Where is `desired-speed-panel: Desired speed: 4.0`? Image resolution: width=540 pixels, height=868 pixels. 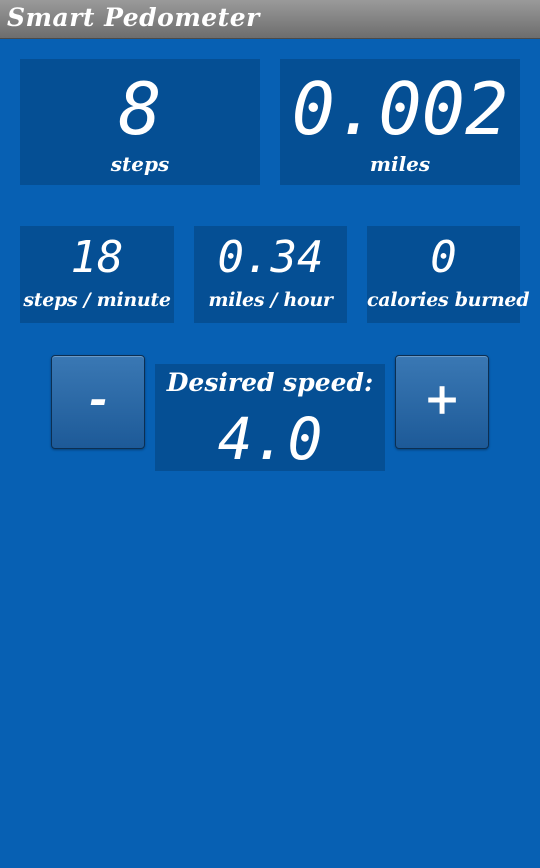
desired-speed-panel: Desired speed: 4.0 is located at coordinates (270, 417).